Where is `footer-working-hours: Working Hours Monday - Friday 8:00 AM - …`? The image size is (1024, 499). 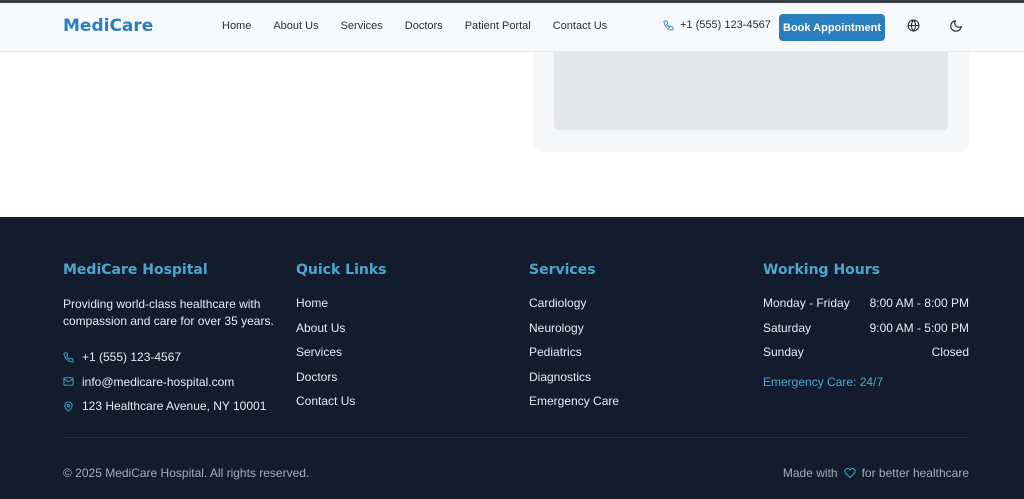
footer-working-hours: Working Hours Monday - Friday 8:00 AM - … is located at coordinates (866, 325).